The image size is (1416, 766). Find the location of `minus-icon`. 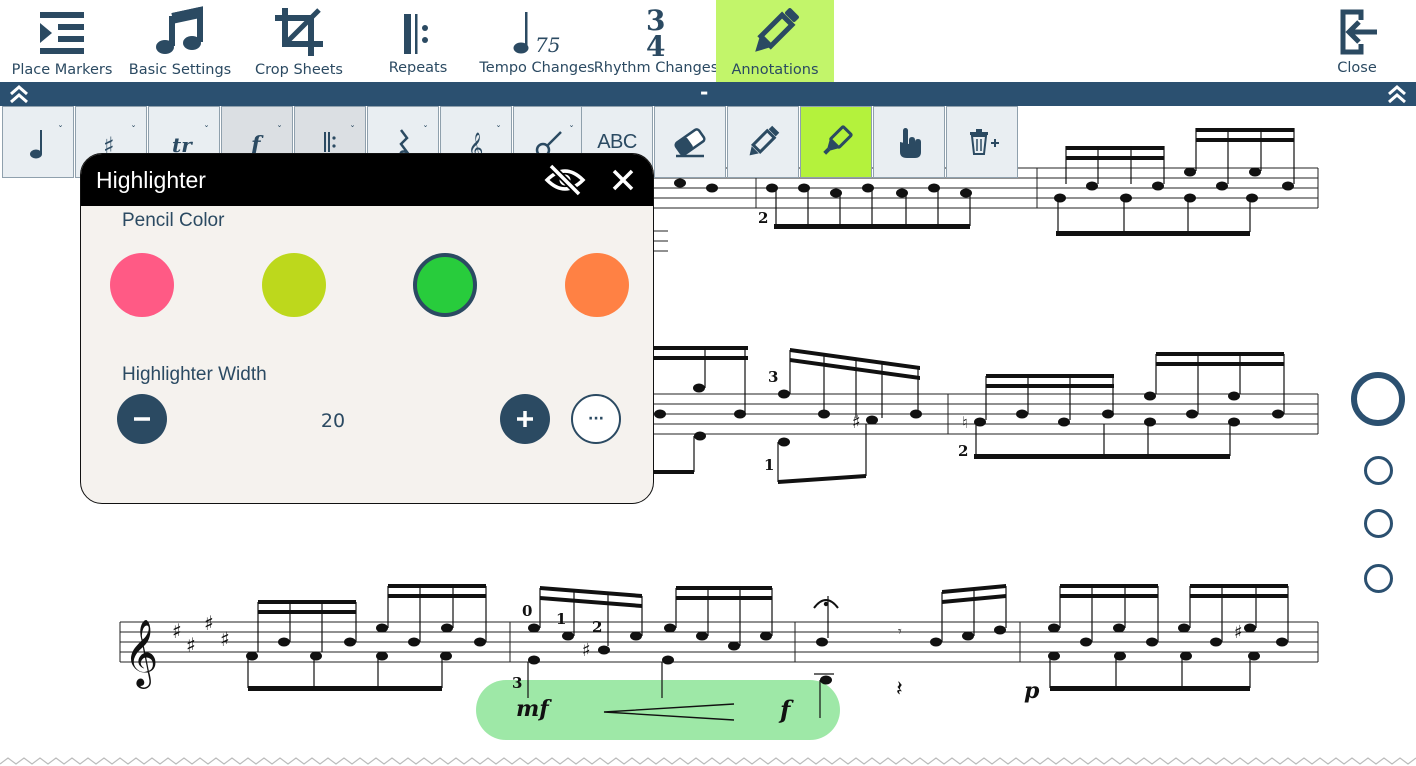

minus-icon is located at coordinates (142, 419).